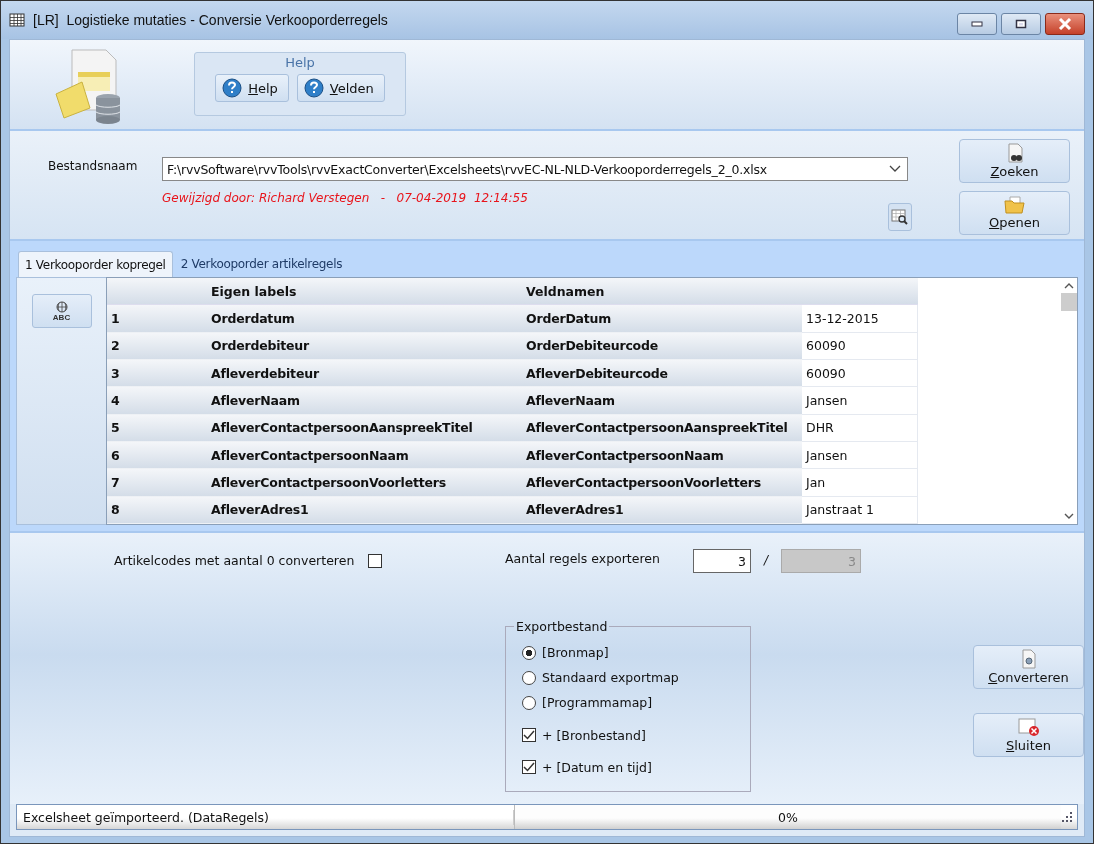 The height and width of the screenshot is (844, 1094). I want to click on resize-grip-icon, so click(1067, 817).